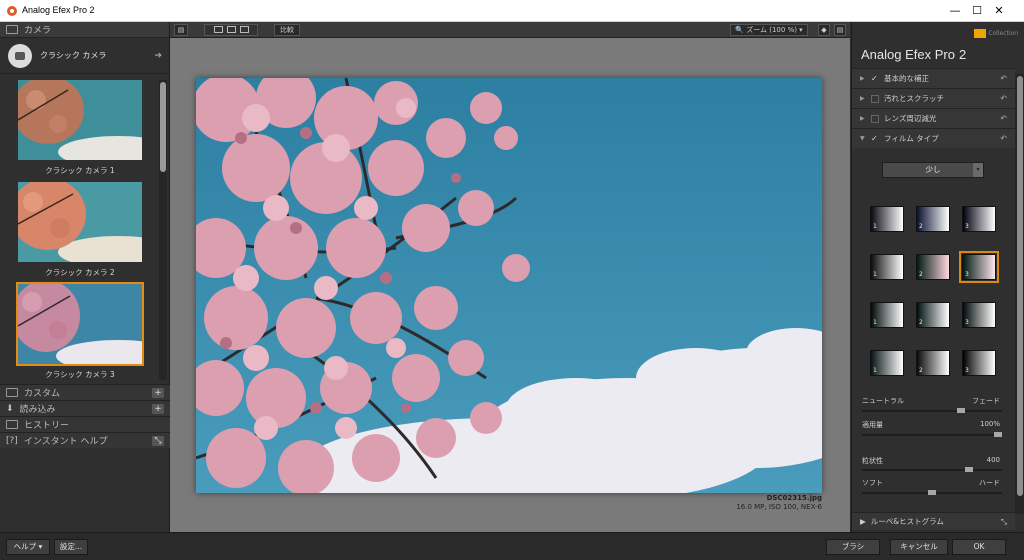 The height and width of the screenshot is (560, 1024). I want to click on section-history: ヒストリー, so click(85, 424).